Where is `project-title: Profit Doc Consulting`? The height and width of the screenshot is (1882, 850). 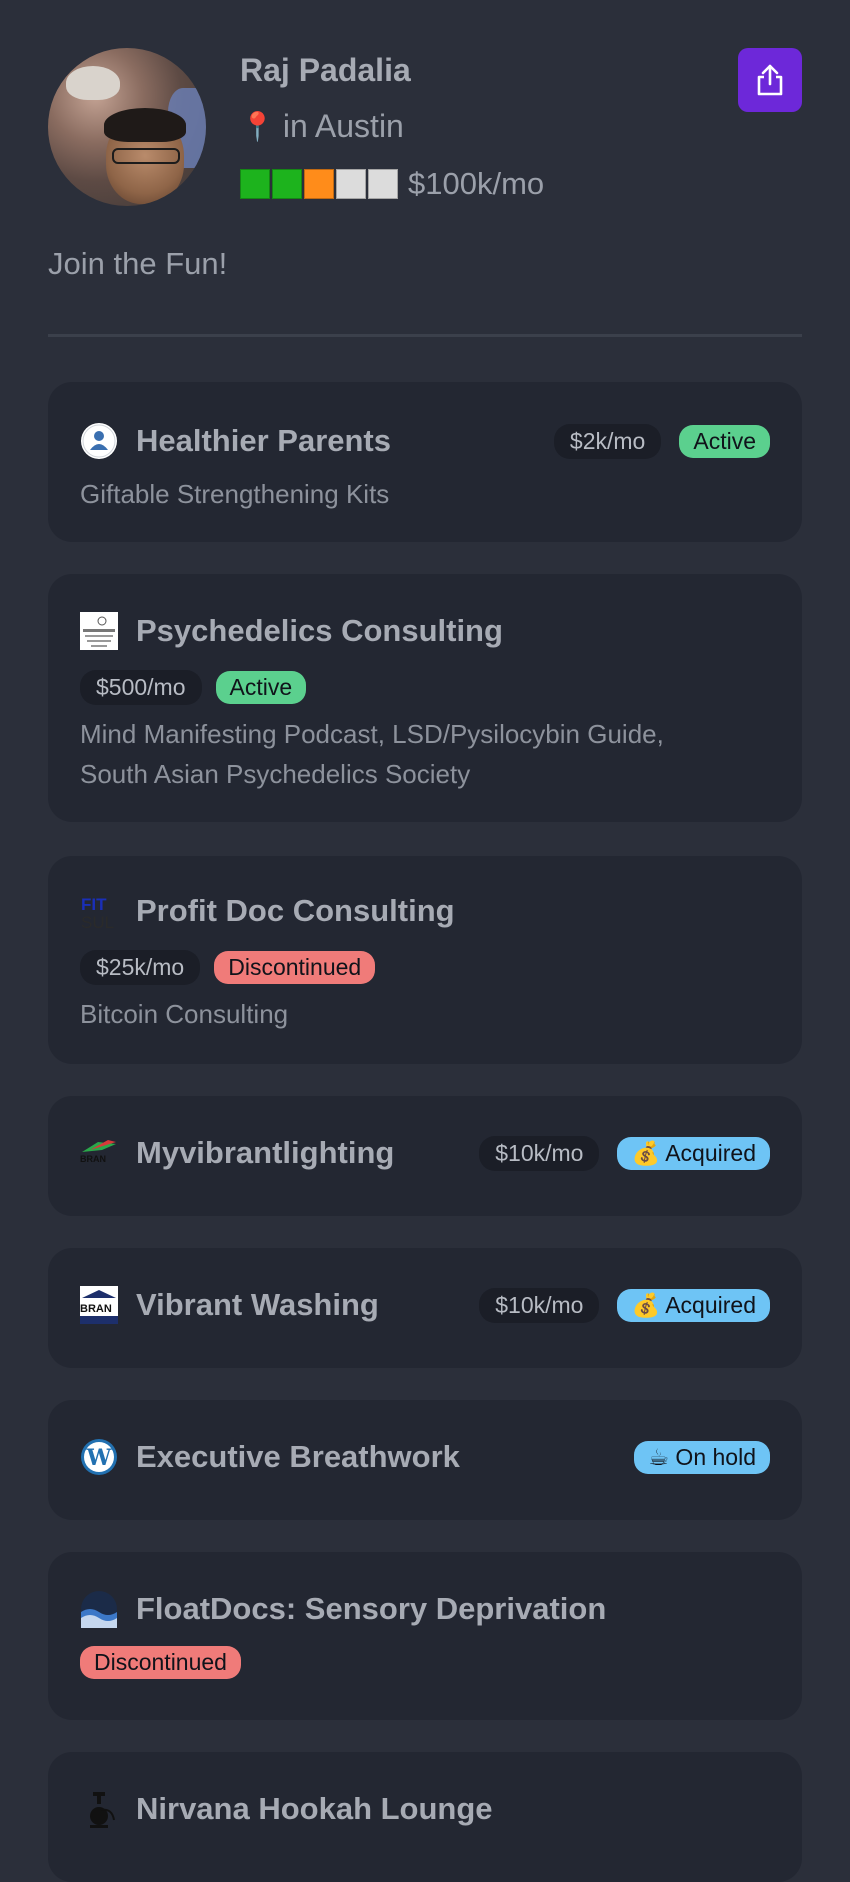
project-title: Profit Doc Consulting is located at coordinates (295, 910).